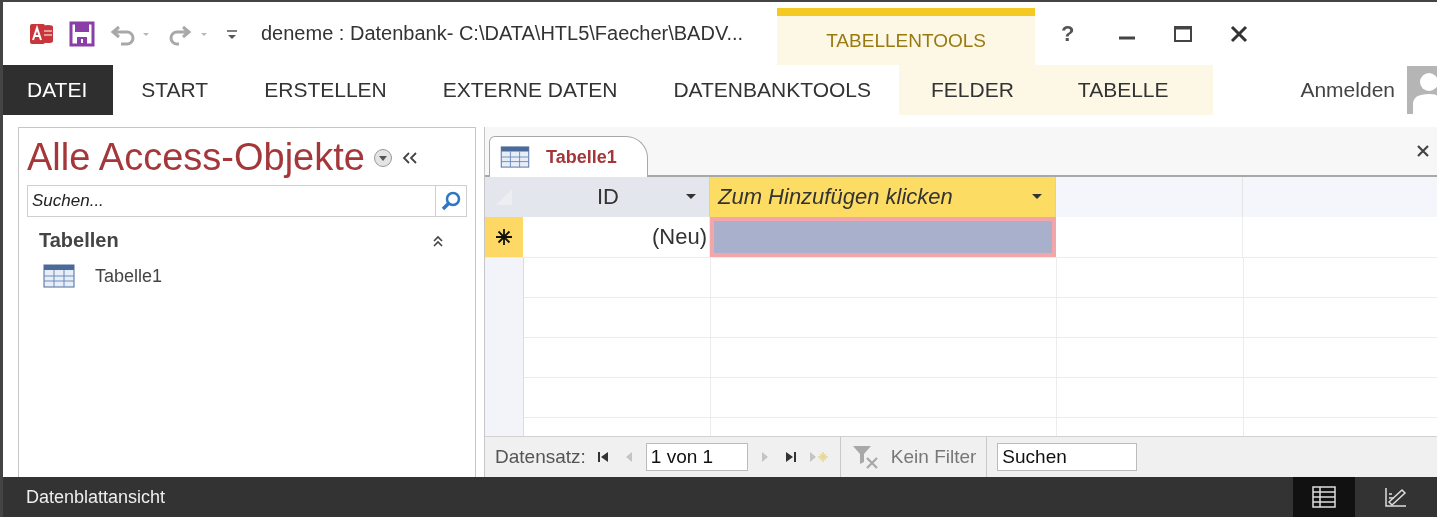  What do you see at coordinates (883, 237) in the screenshot?
I see `active-cell` at bounding box center [883, 237].